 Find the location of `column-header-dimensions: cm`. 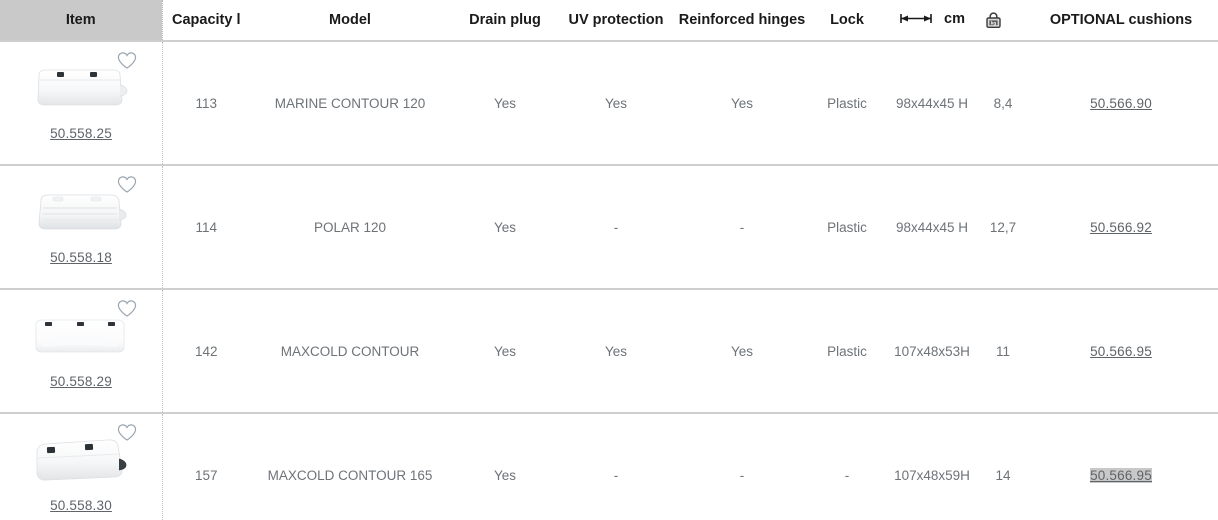

column-header-dimensions: cm is located at coordinates (932, 21).